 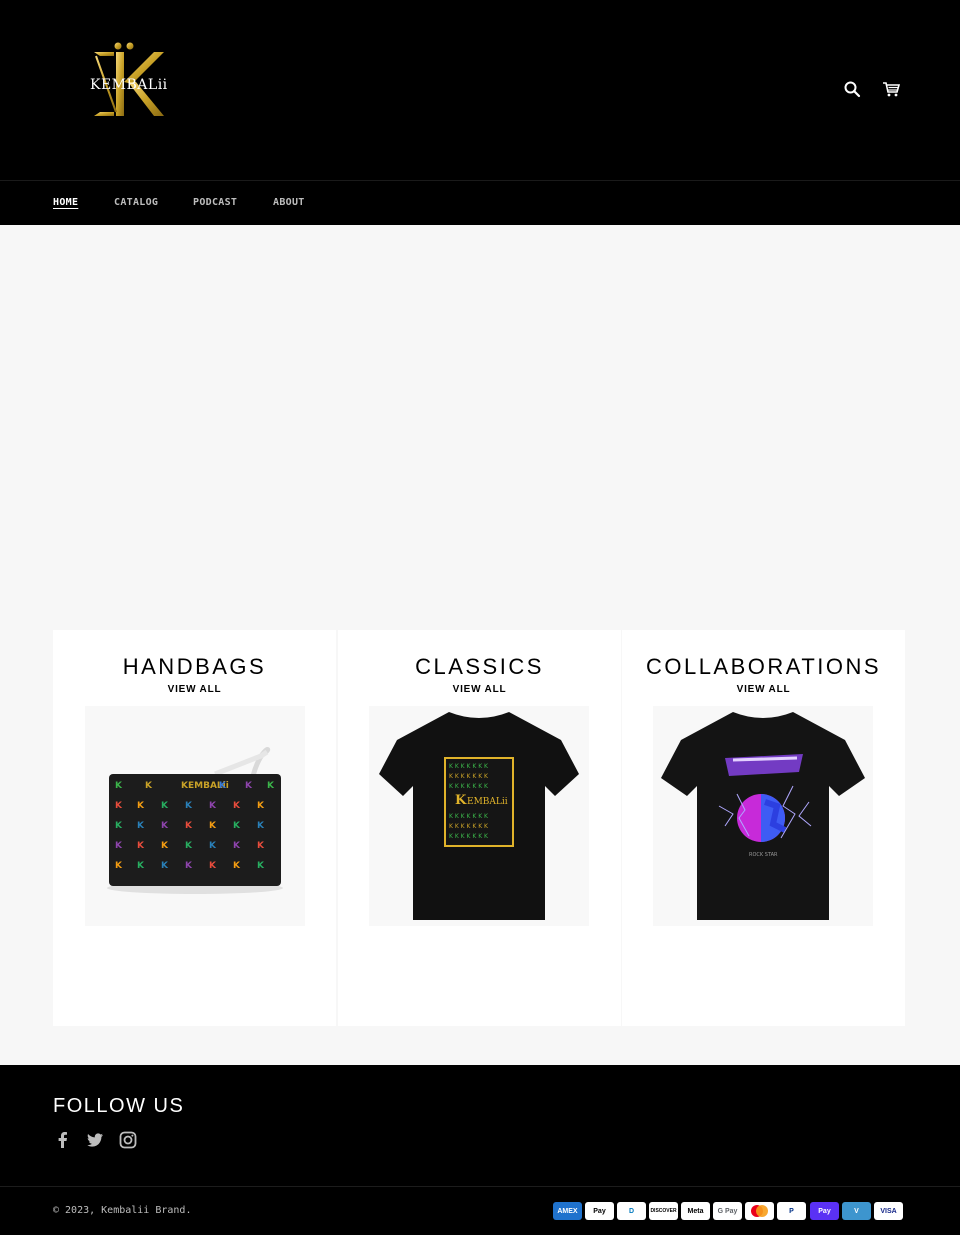 I want to click on apple-pay-icon: Pay, so click(x=599, y=1211).